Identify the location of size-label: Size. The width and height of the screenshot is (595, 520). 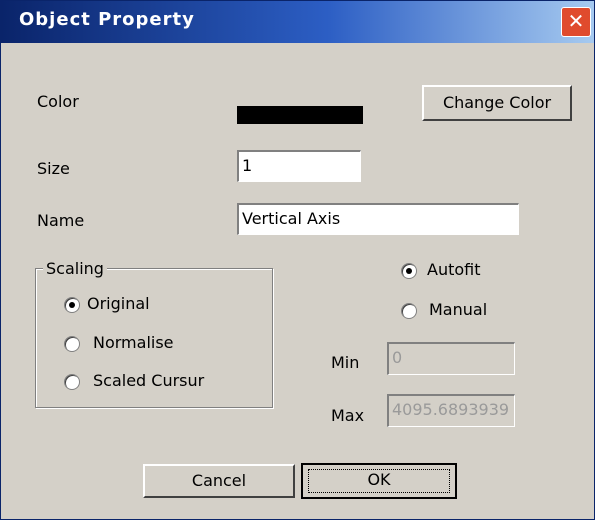
(53, 168).